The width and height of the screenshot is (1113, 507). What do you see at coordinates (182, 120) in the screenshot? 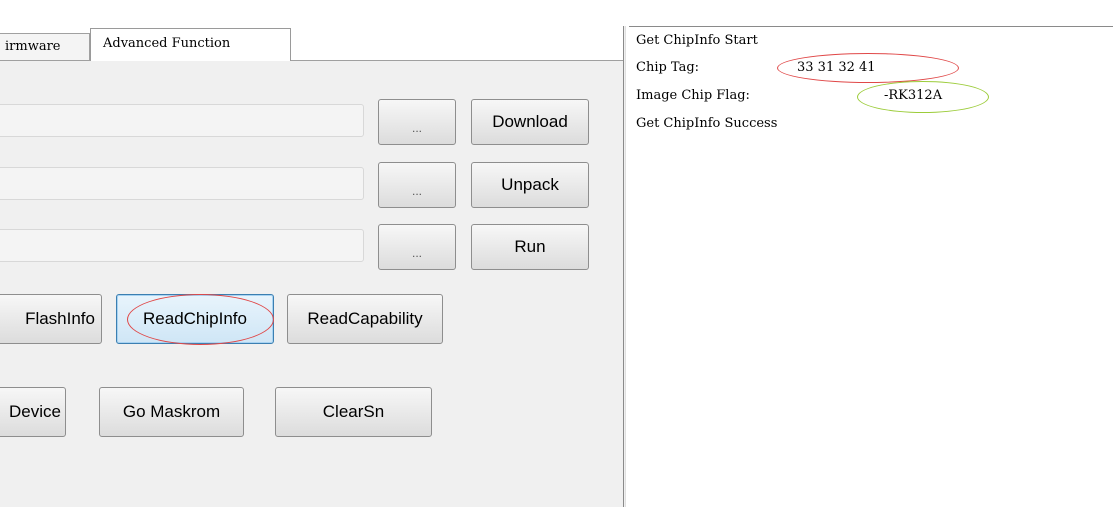
I see `boot-path-field` at bounding box center [182, 120].